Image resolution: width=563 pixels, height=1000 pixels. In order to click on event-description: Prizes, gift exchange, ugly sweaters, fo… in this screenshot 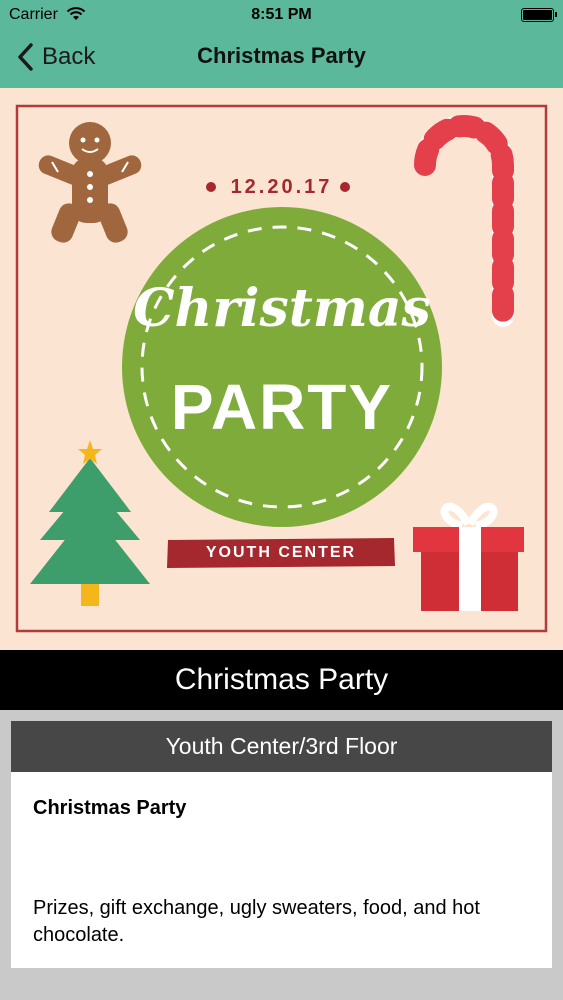, I will do `click(256, 921)`.